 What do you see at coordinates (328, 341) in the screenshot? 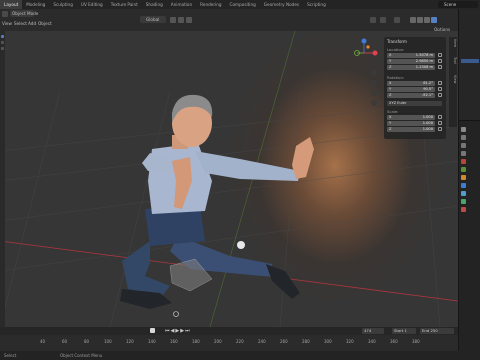
I see `frame-tick: 300` at bounding box center [328, 341].